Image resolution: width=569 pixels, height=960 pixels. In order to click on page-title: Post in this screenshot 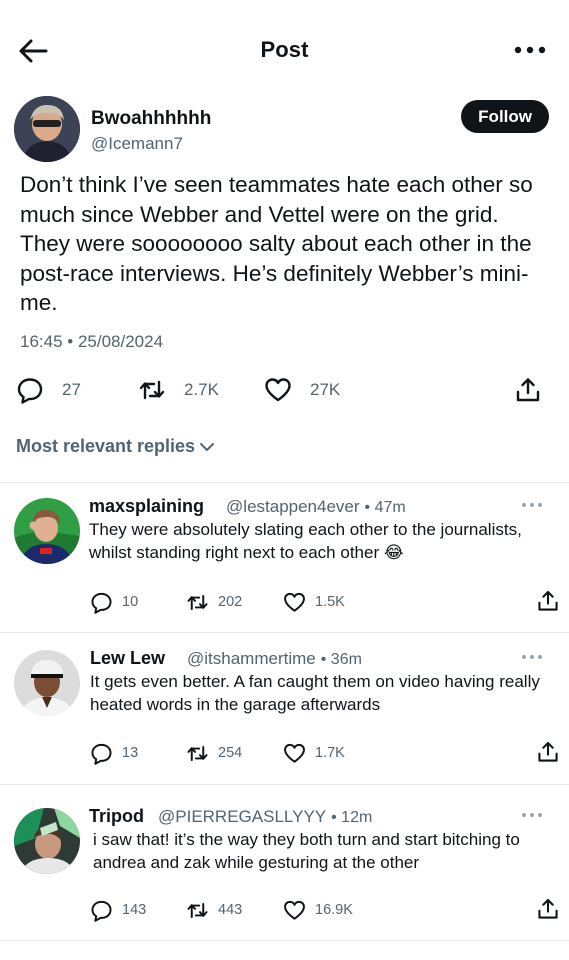, I will do `click(284, 49)`.